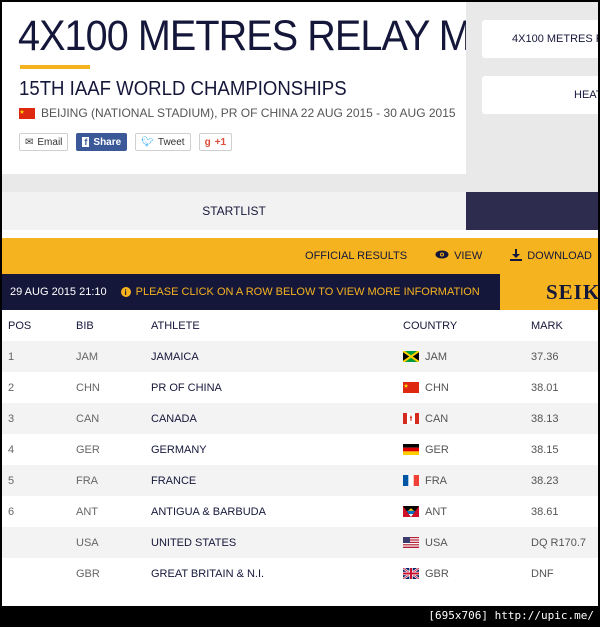 This screenshot has width=600, height=627. Describe the element at coordinates (545, 387) in the screenshot. I see `row-mark: 38.01` at that location.